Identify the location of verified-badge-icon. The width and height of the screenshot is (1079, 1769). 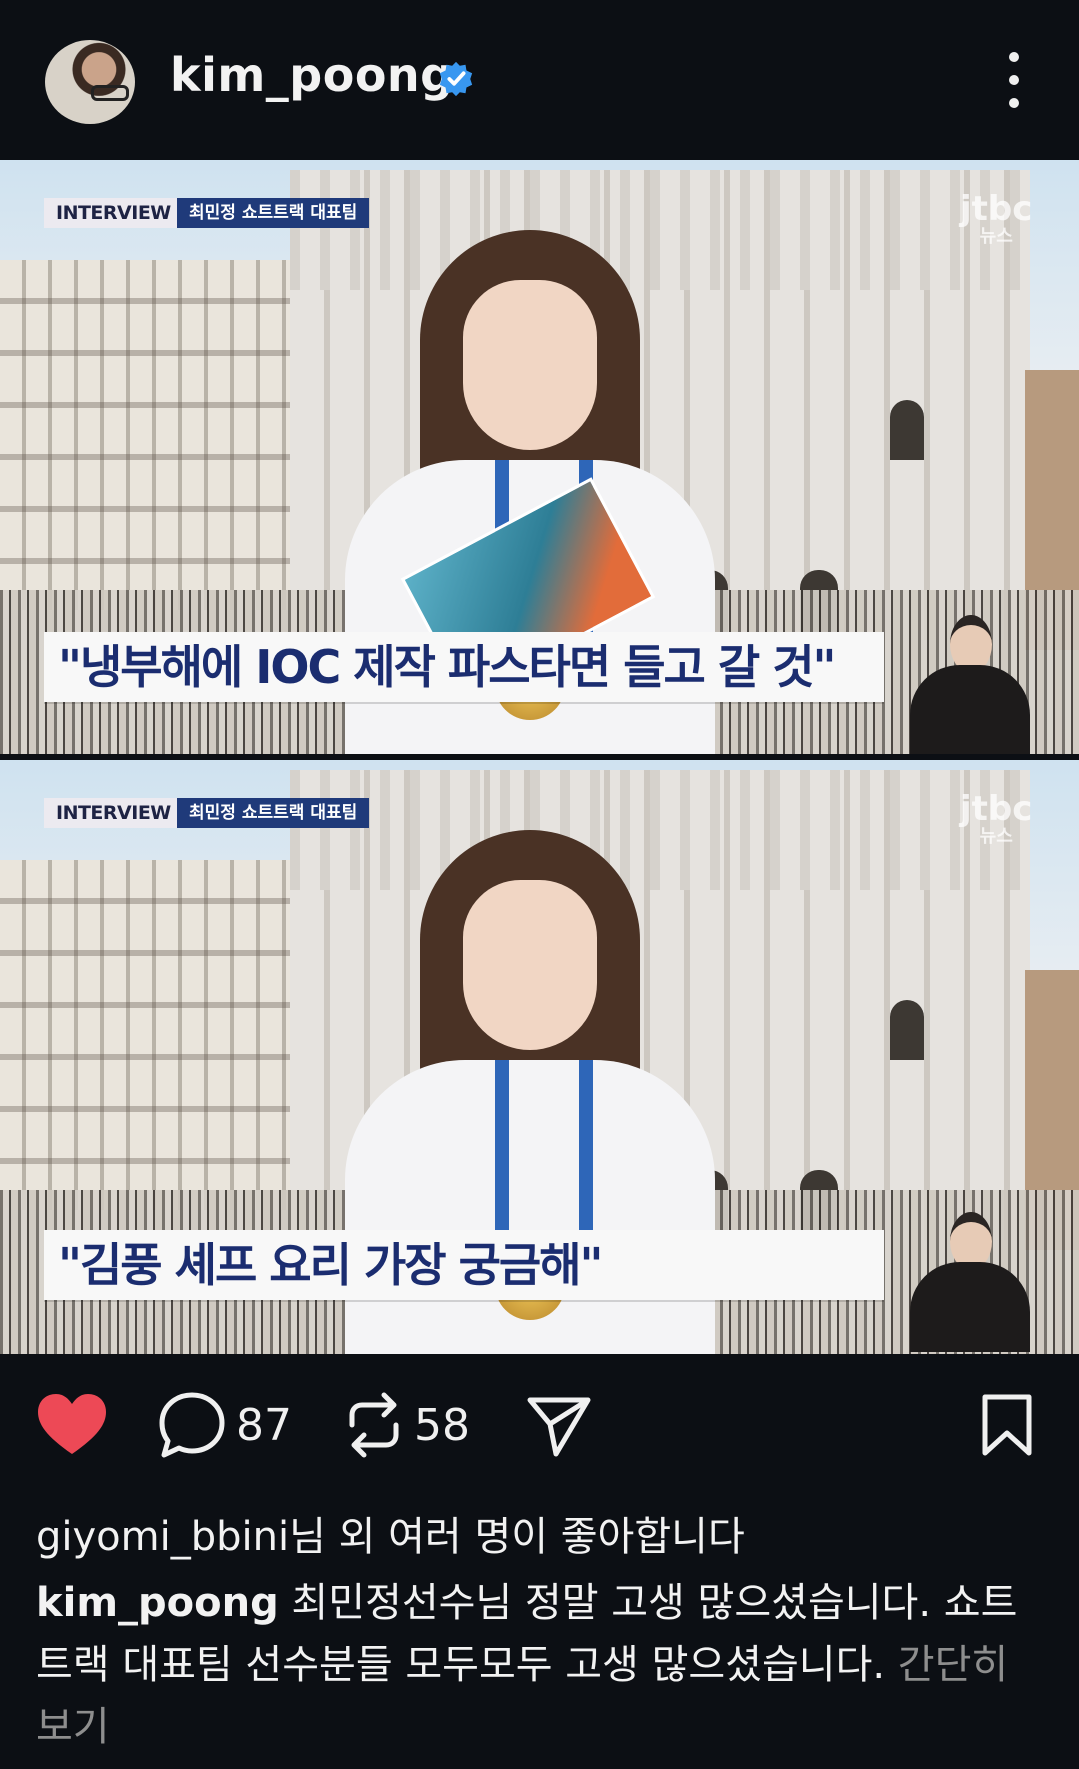
(456, 79).